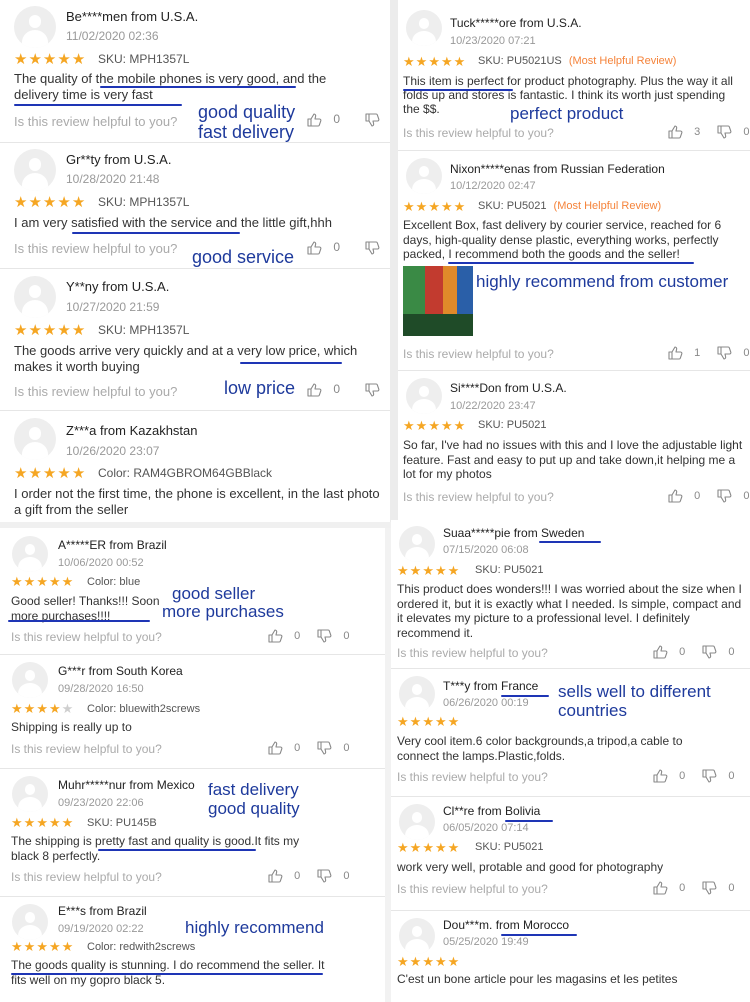 This screenshot has height=1002, width=750. What do you see at coordinates (557, 169) in the screenshot?
I see `reviewer-name: Nixon*****enas from Russian Federation` at bounding box center [557, 169].